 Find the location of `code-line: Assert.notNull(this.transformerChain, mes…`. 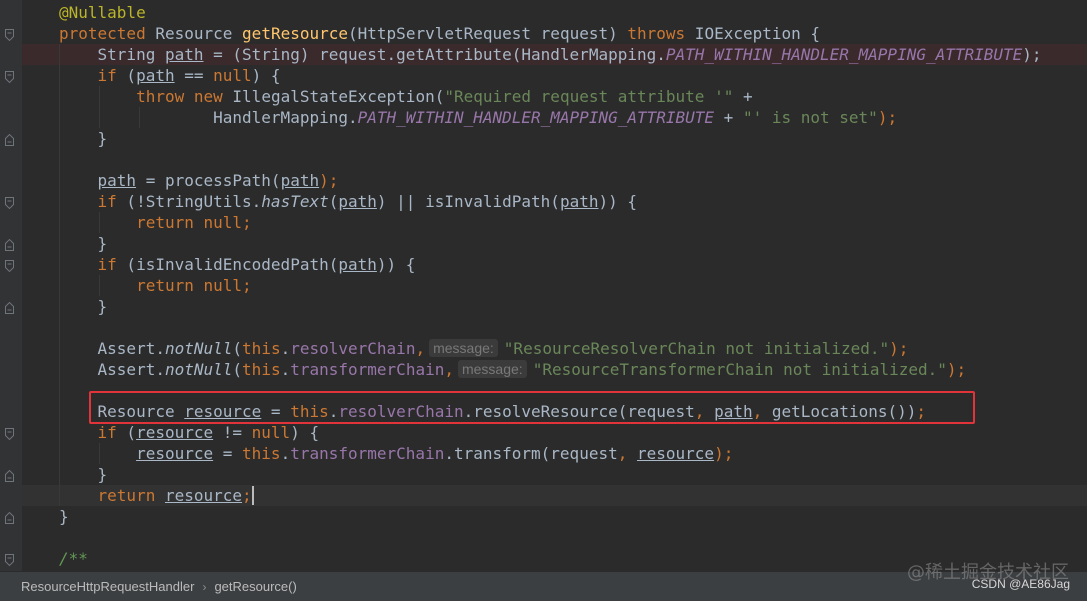

code-line: Assert.notNull(this.transformerChain, mes… is located at coordinates (554, 369).